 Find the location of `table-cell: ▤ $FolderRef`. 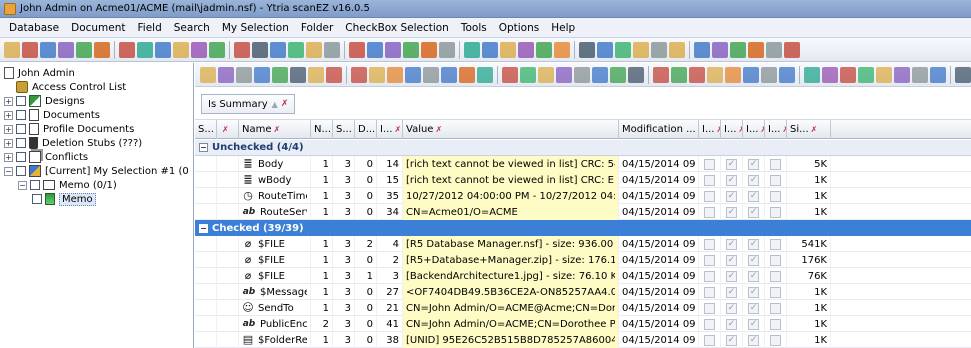

table-cell: ▤ $FolderRef is located at coordinates (275, 340).